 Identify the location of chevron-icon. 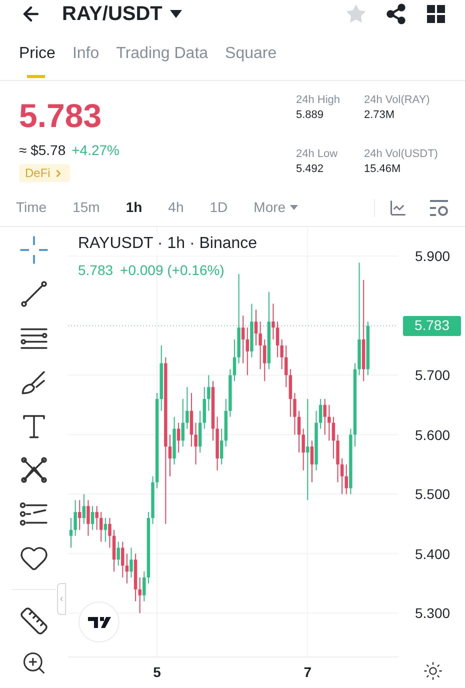
(61, 599).